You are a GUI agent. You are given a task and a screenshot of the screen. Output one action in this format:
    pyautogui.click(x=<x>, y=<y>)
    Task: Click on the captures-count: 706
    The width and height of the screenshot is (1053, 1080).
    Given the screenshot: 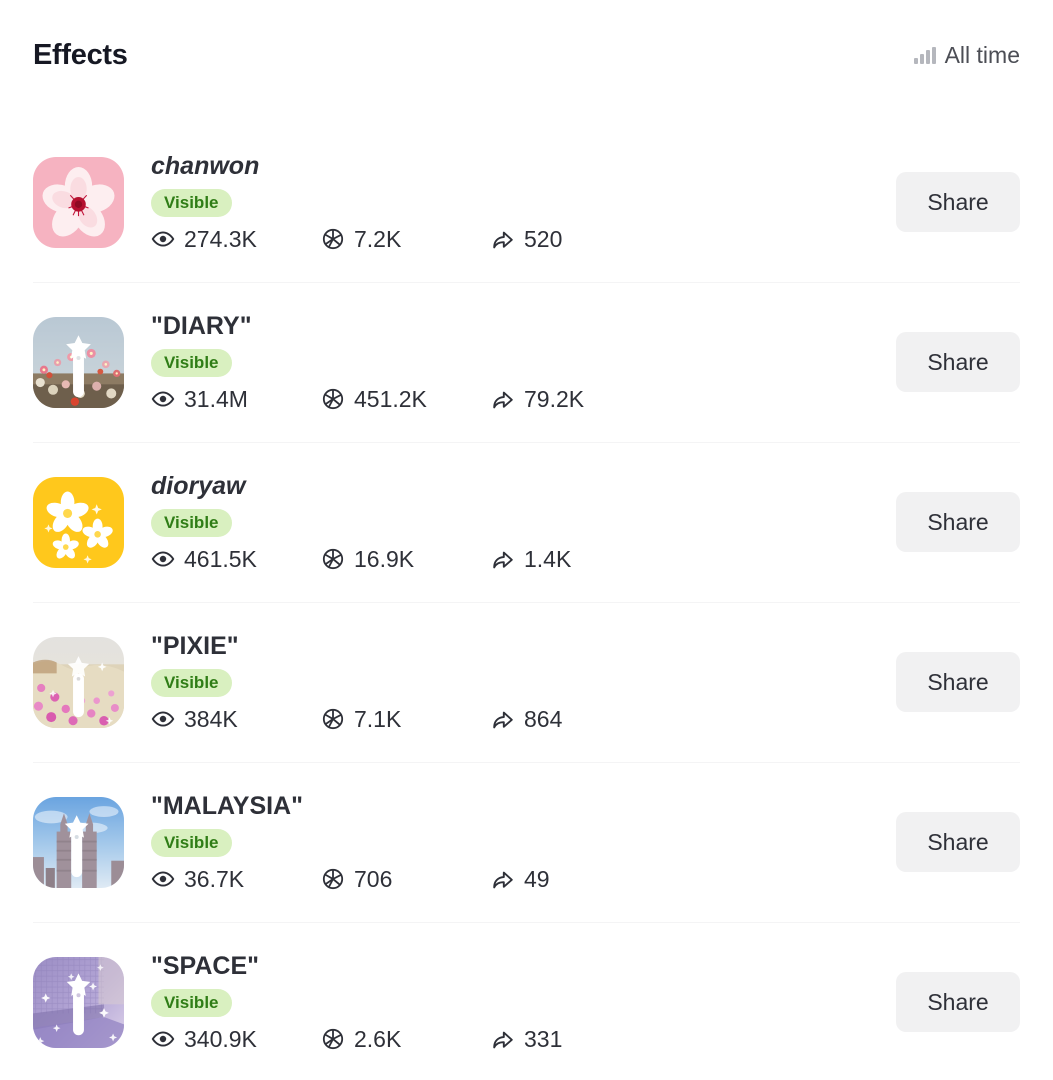 What is the action you would take?
    pyautogui.click(x=373, y=878)
    